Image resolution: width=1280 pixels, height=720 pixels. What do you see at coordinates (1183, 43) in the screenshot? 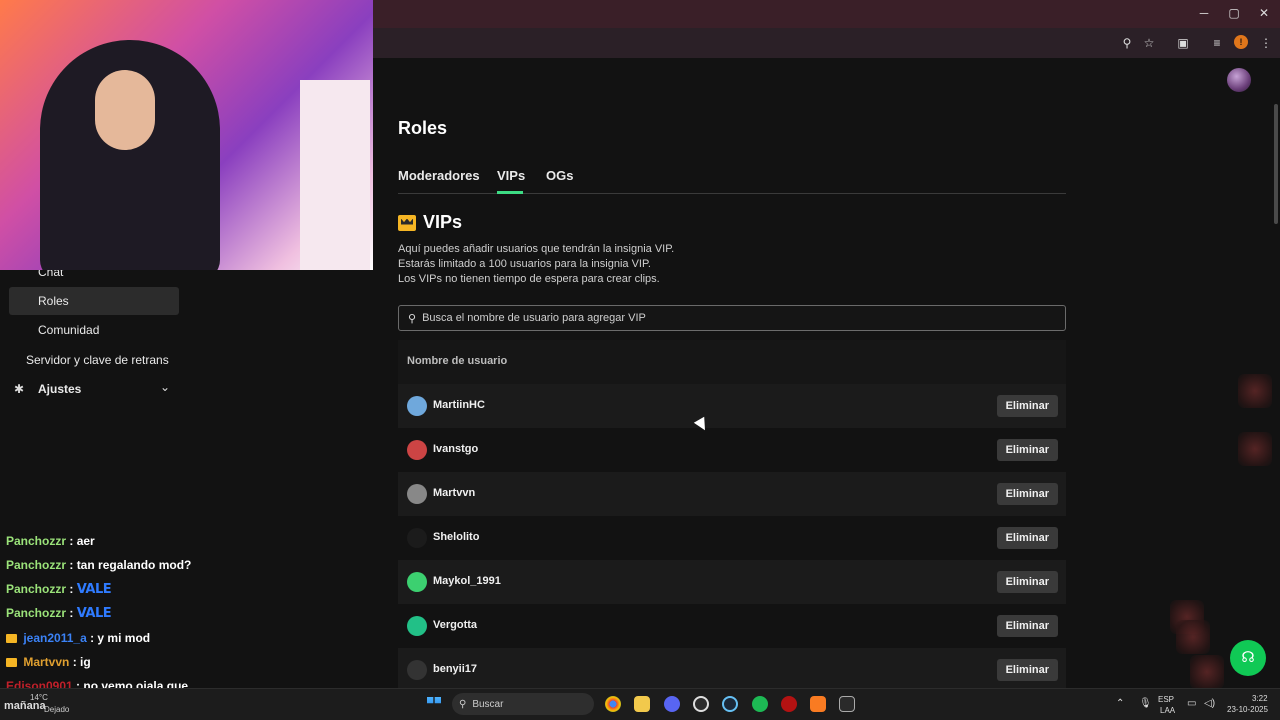
I see `extensions-icon: ▣` at bounding box center [1183, 43].